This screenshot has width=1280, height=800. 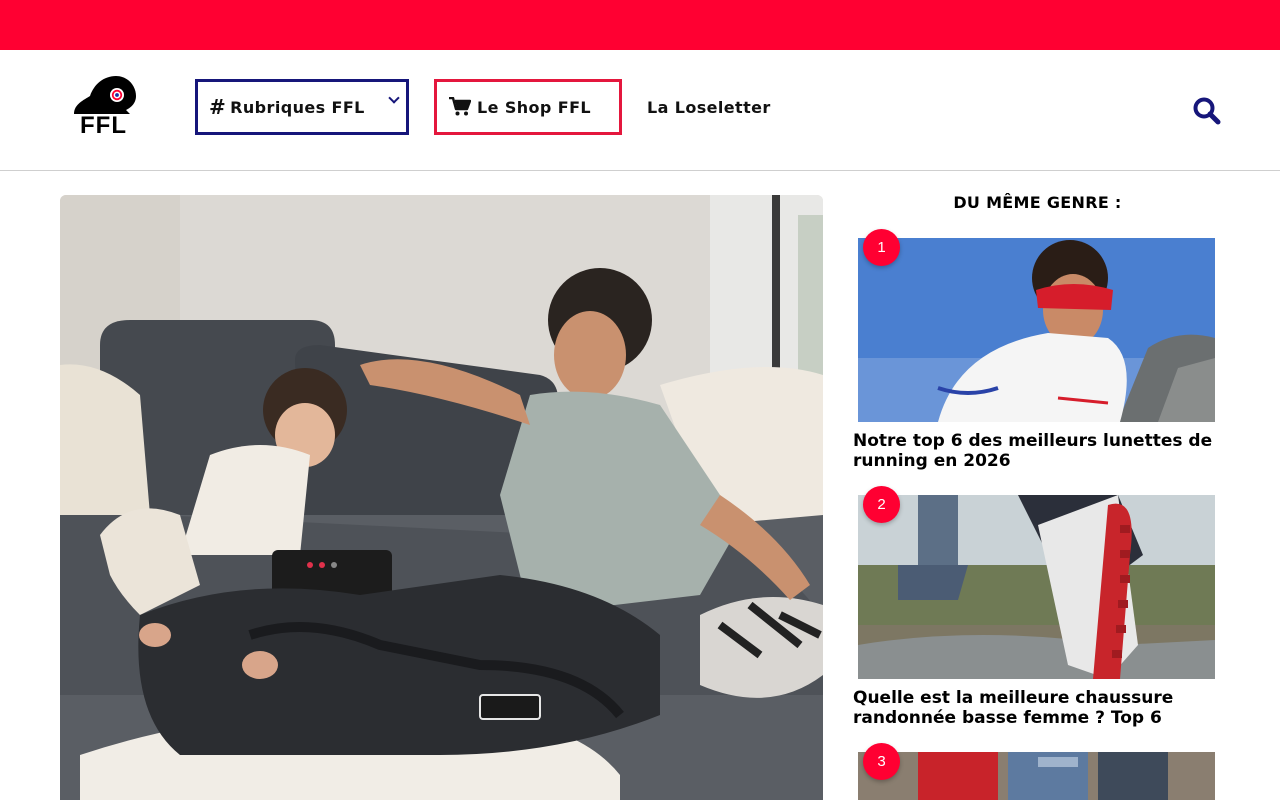 What do you see at coordinates (218, 107) in the screenshot?
I see `hash-icon: #` at bounding box center [218, 107].